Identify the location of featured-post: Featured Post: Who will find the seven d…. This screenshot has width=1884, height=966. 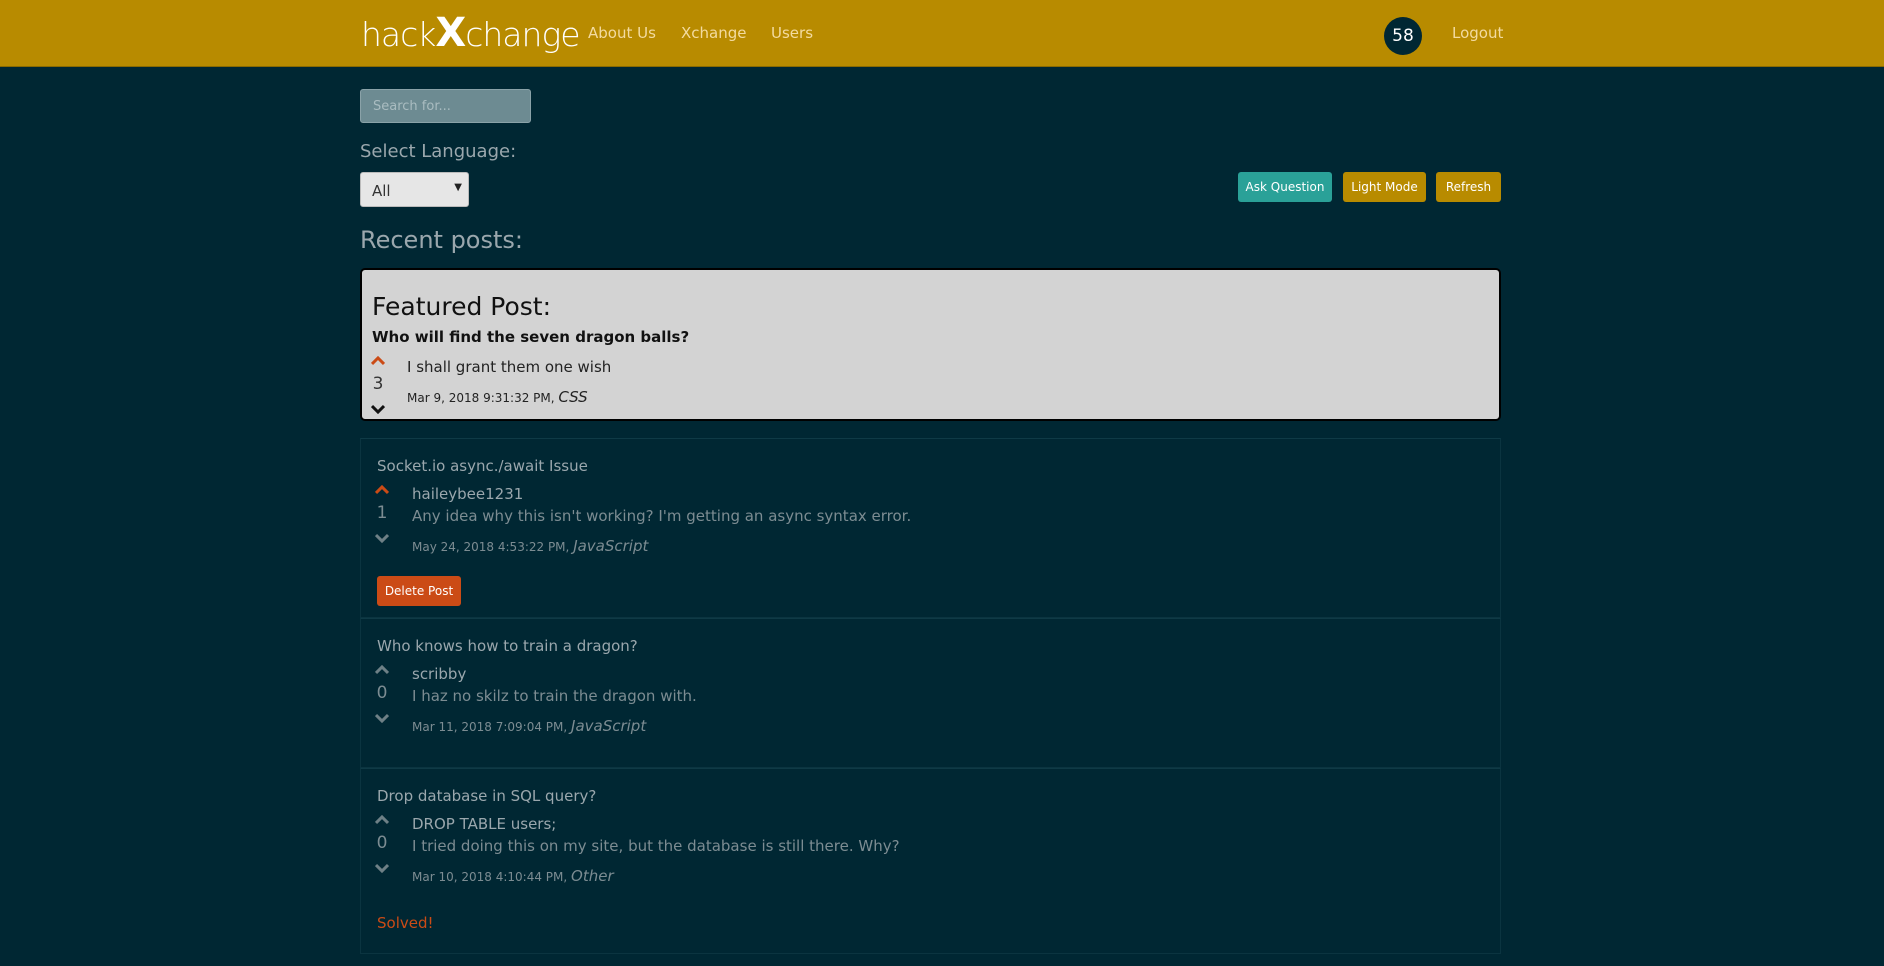
(930, 344).